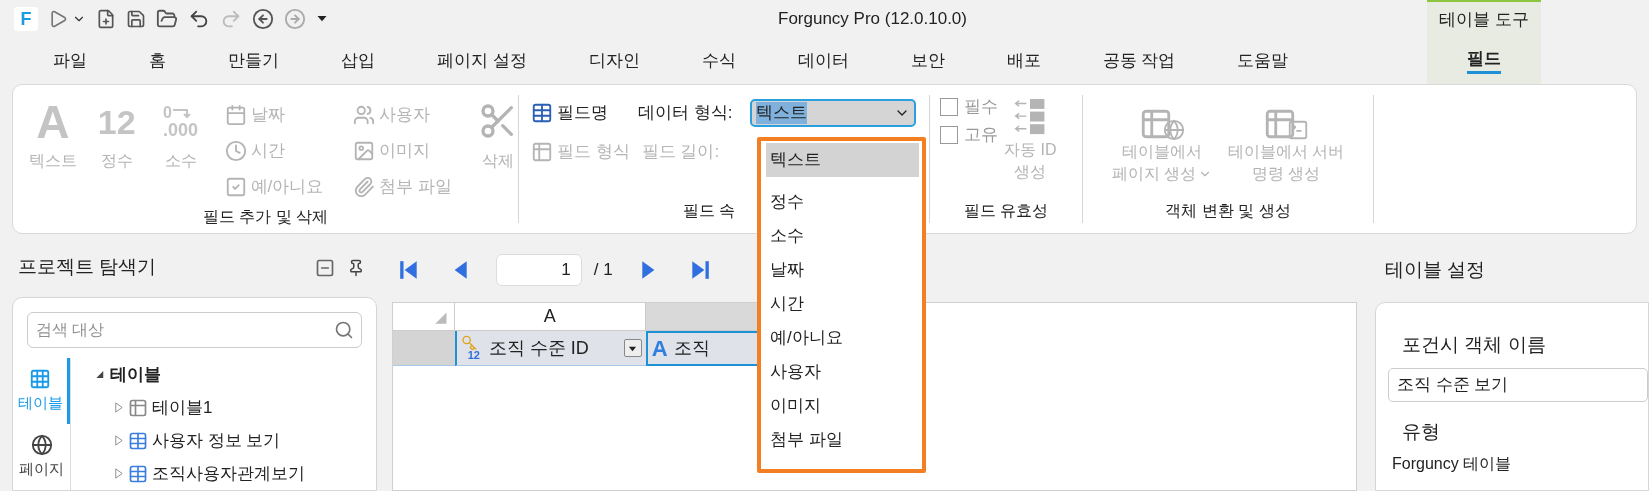  Describe the element at coordinates (842, 236) in the screenshot. I see `dropdown-option: 소수` at that location.